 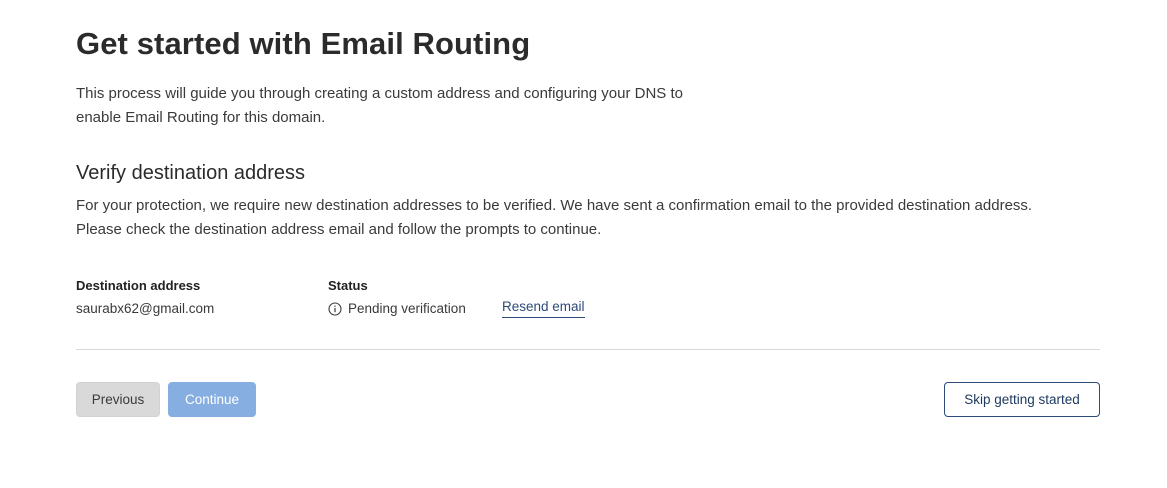 What do you see at coordinates (397, 298) in the screenshot?
I see `status-field: Status Pending verification` at bounding box center [397, 298].